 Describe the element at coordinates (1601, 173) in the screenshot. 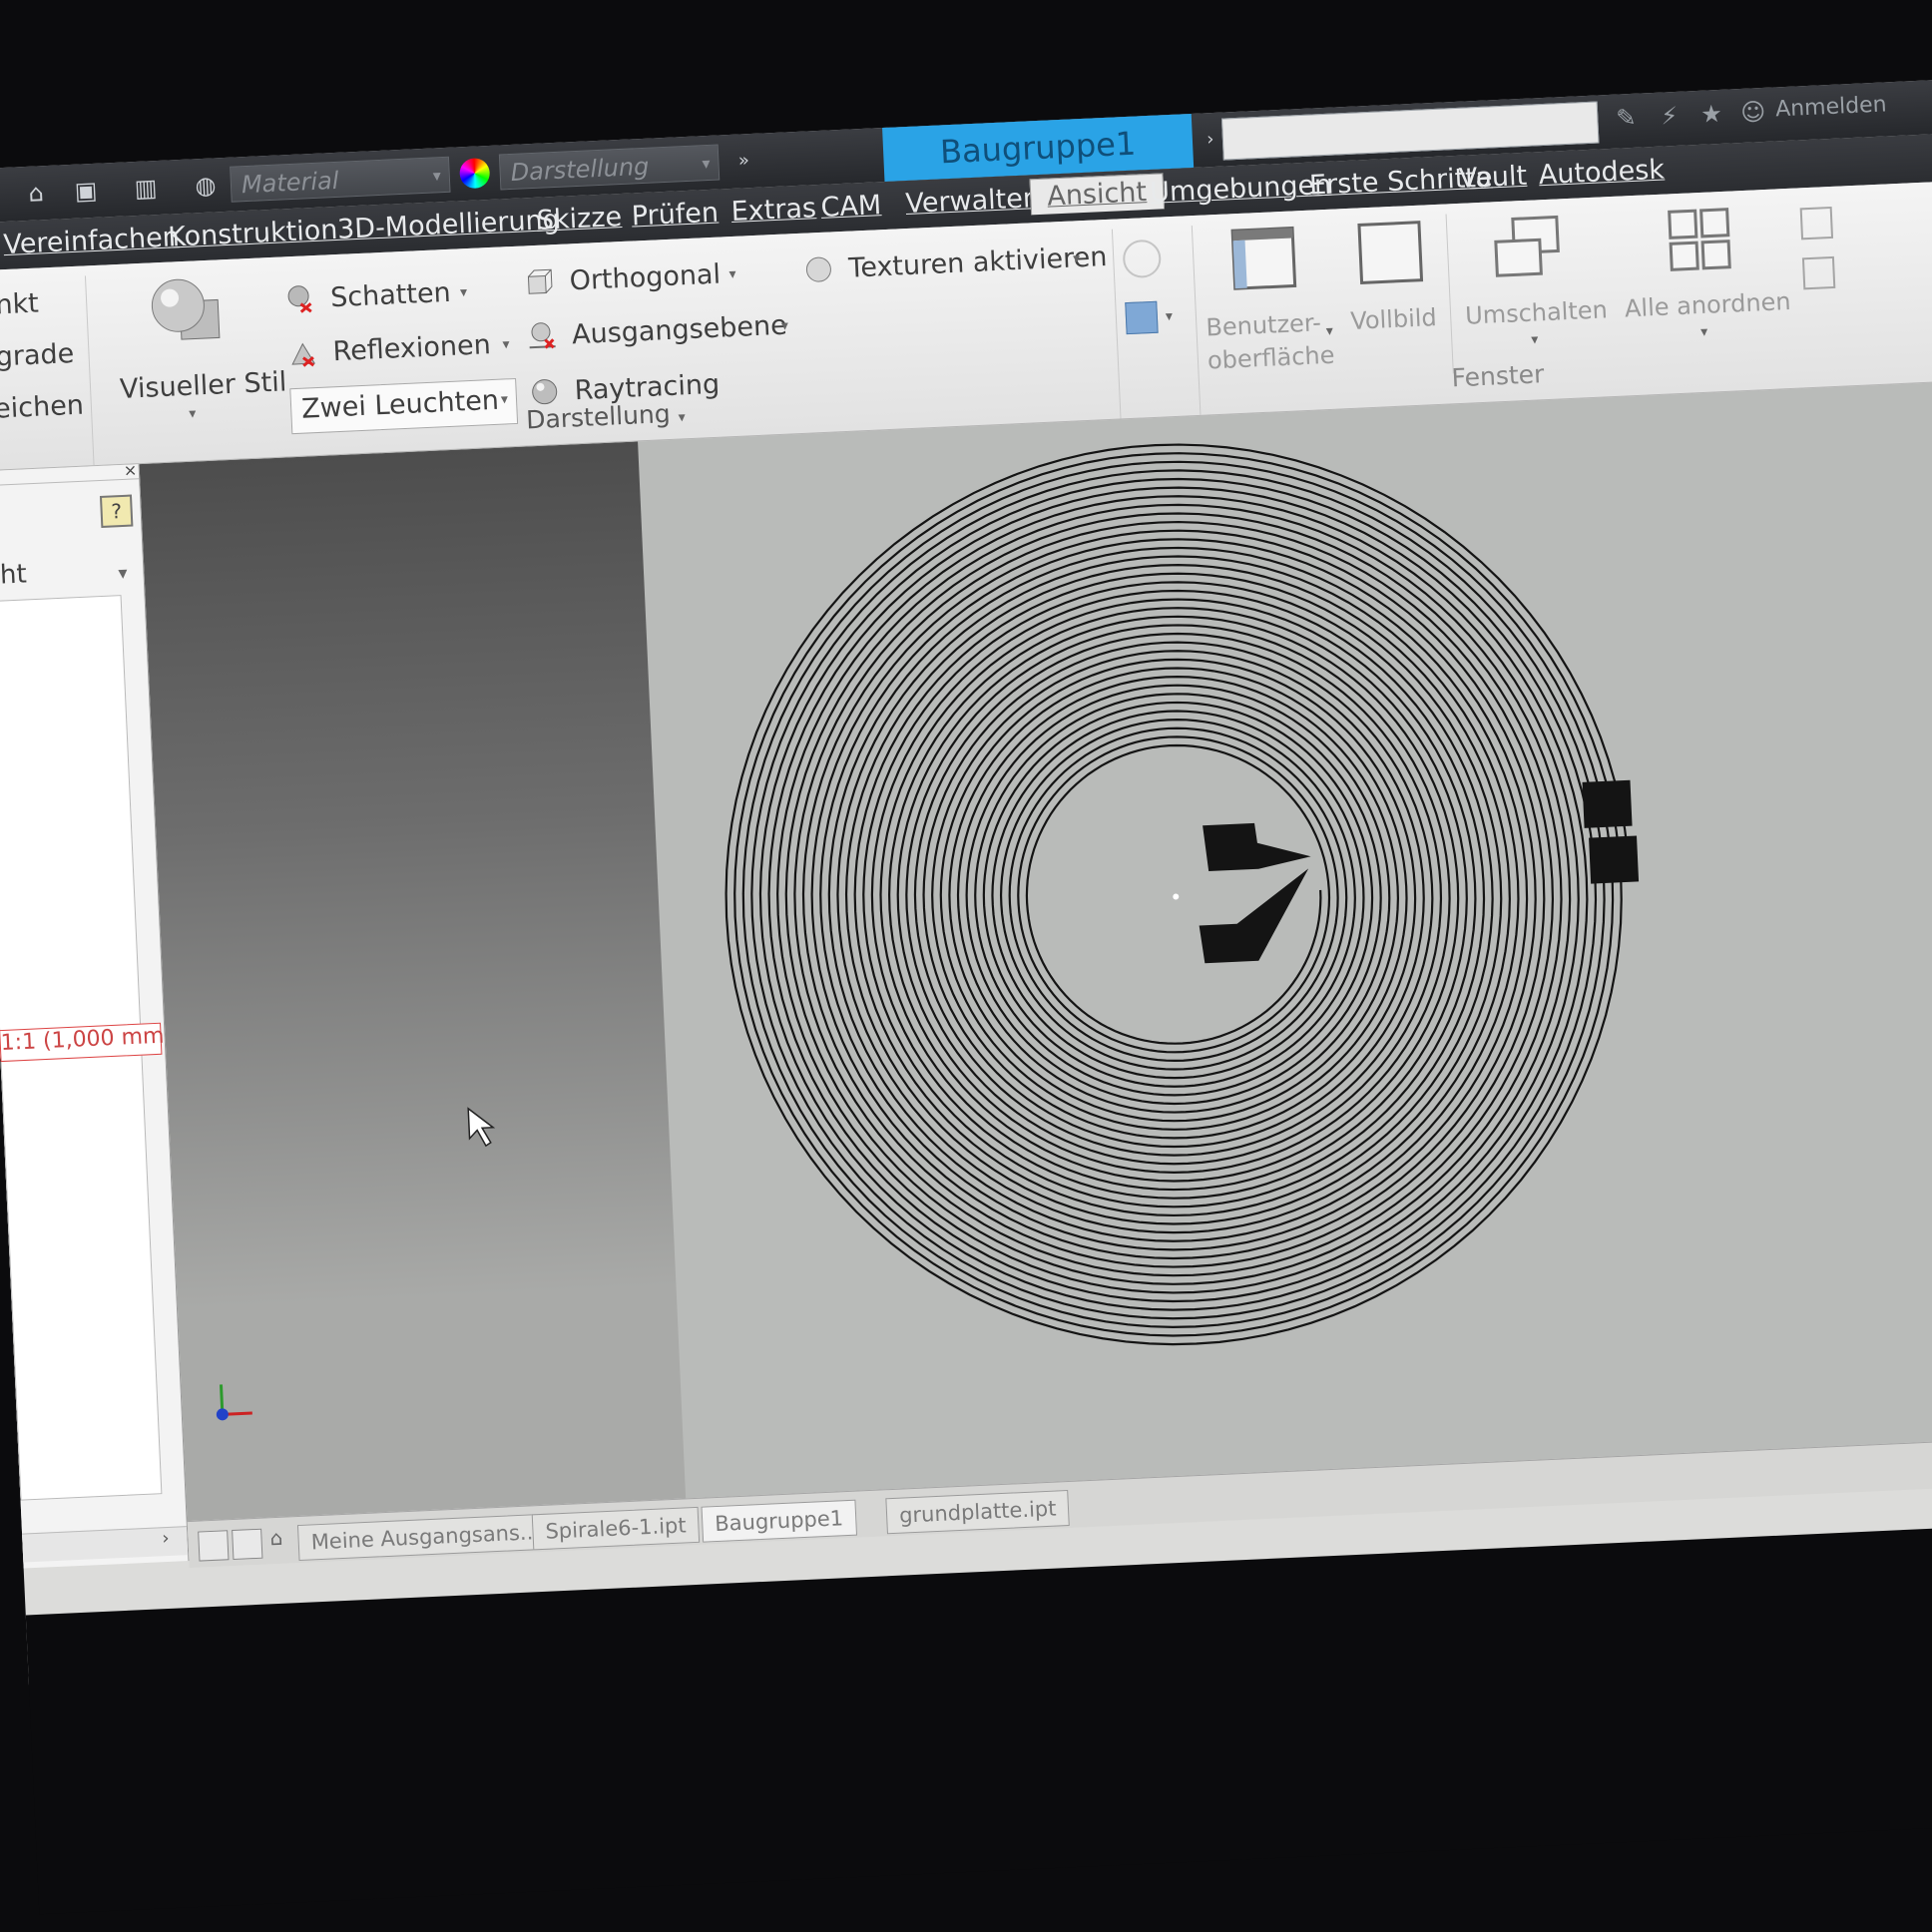

I see `tab-autodesk: Autodesk` at that location.